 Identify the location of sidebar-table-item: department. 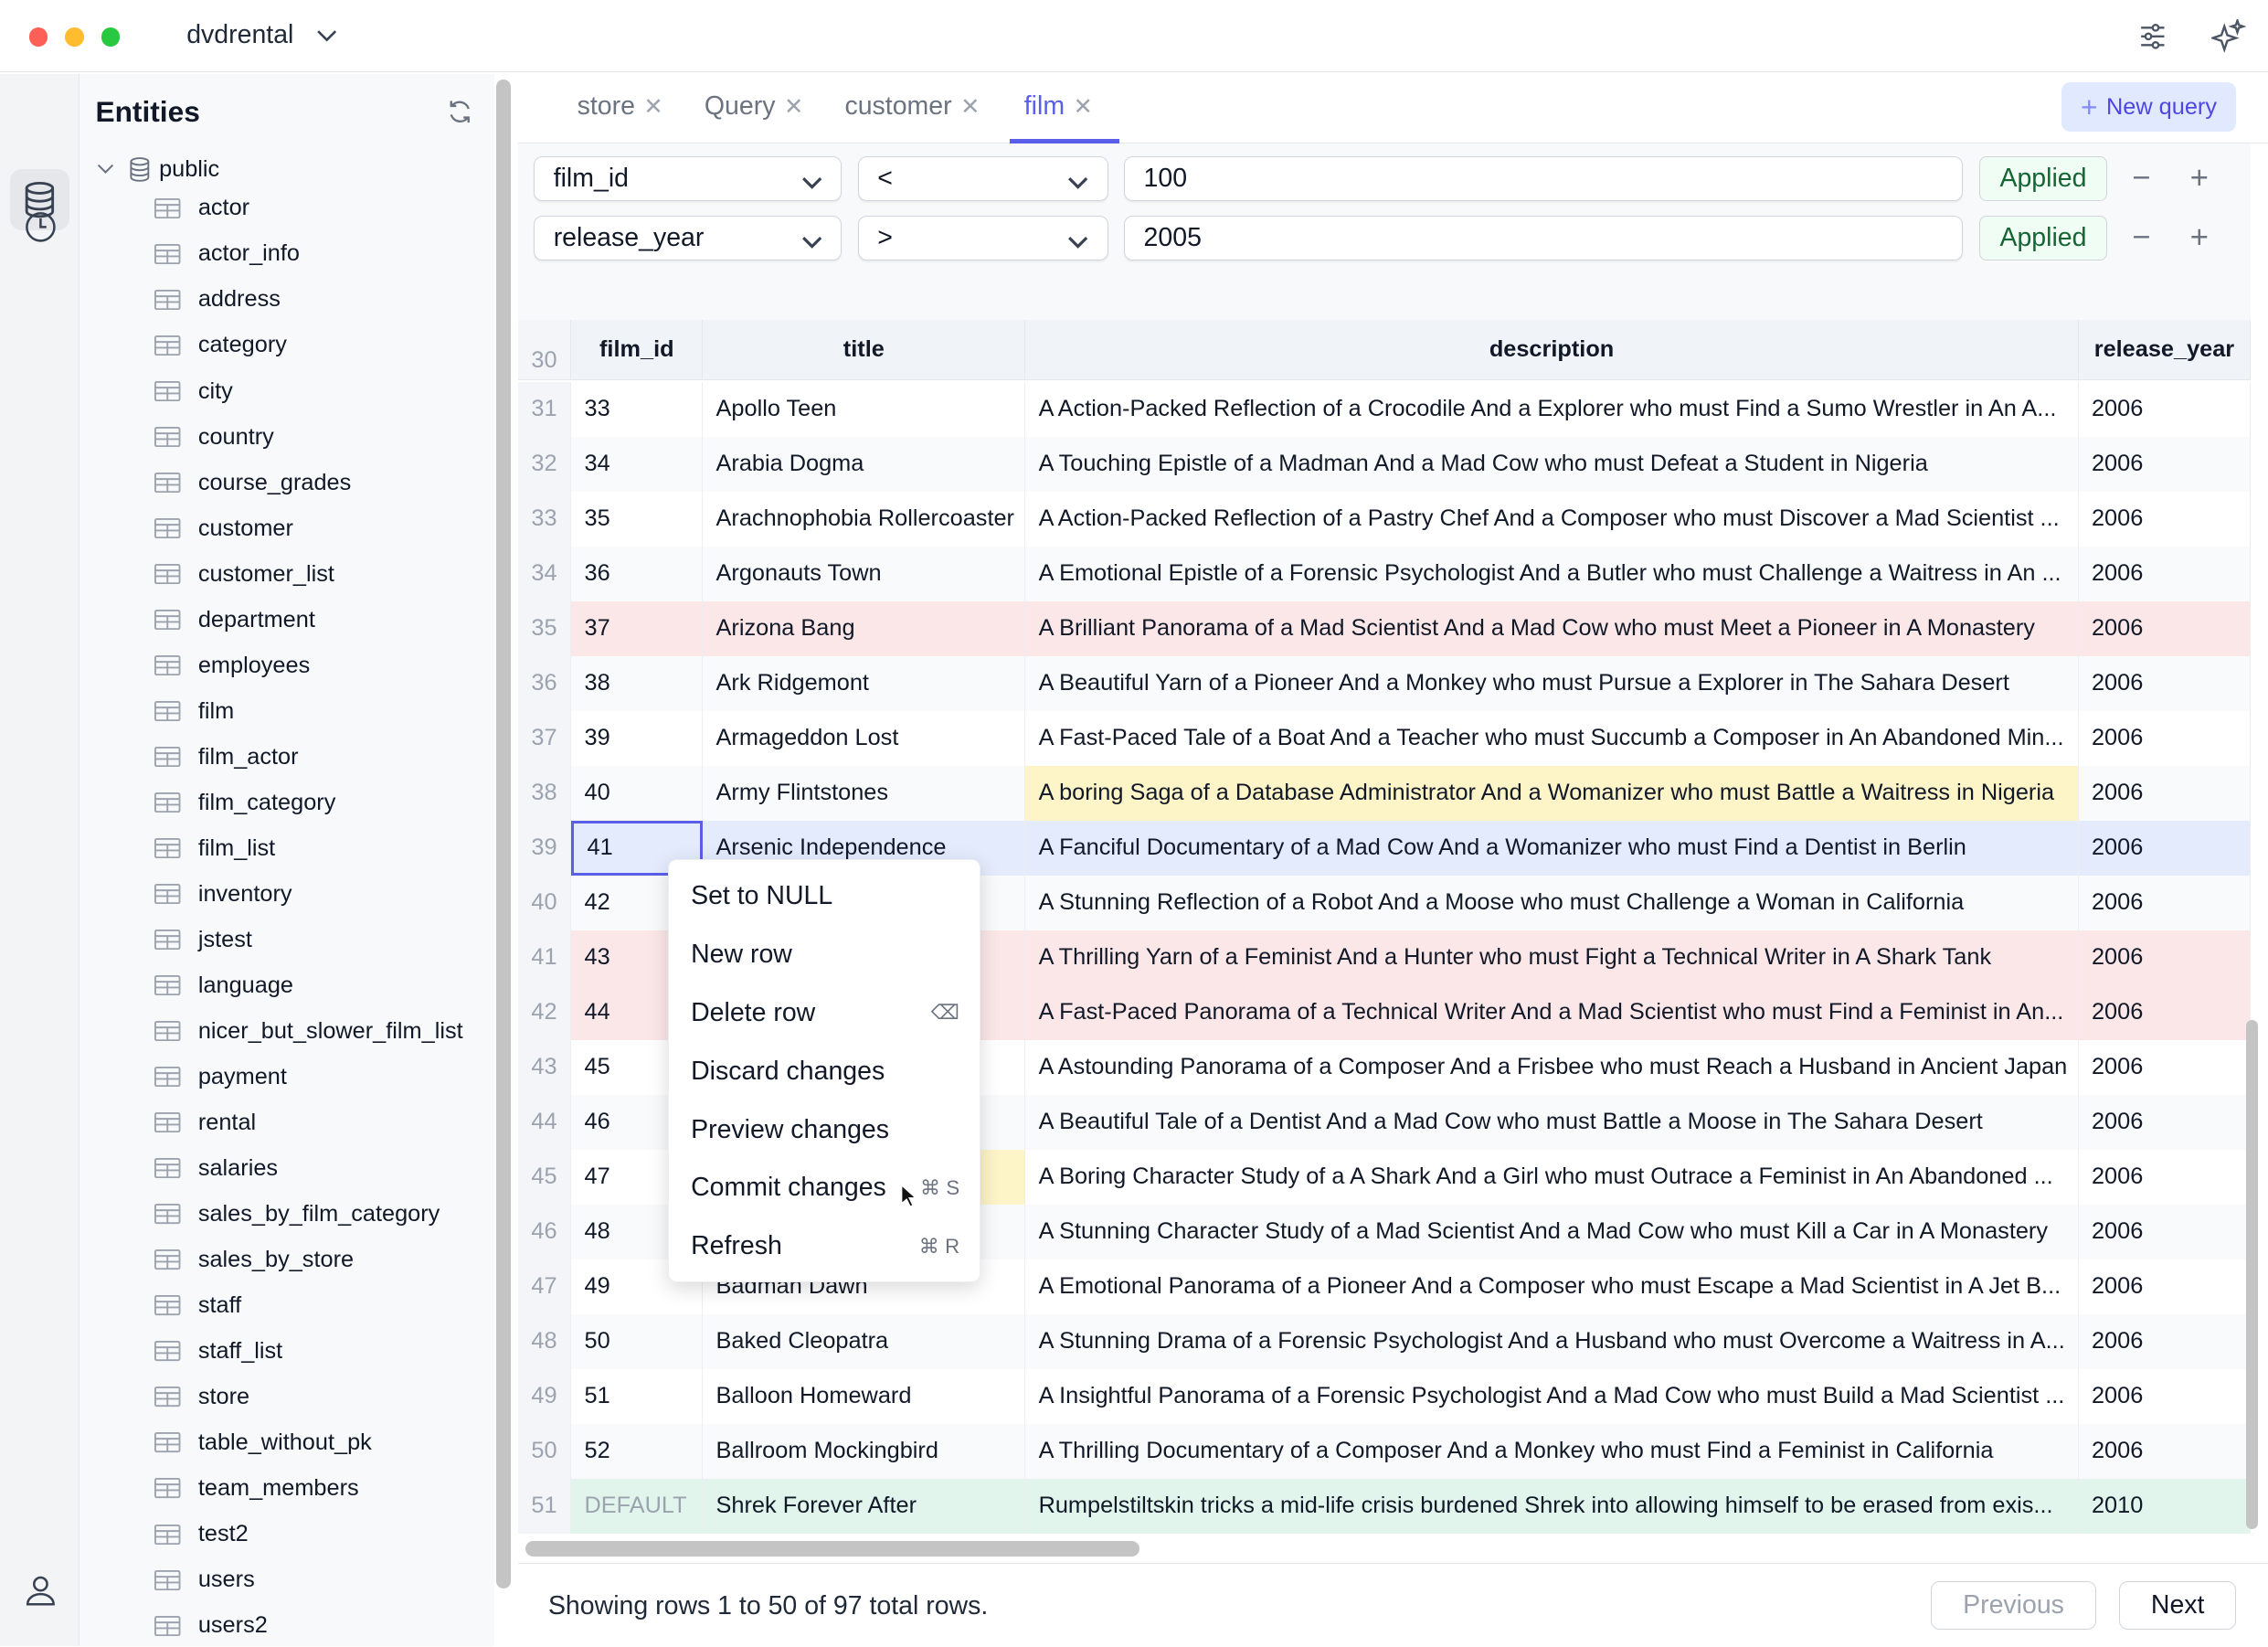
(234, 619).